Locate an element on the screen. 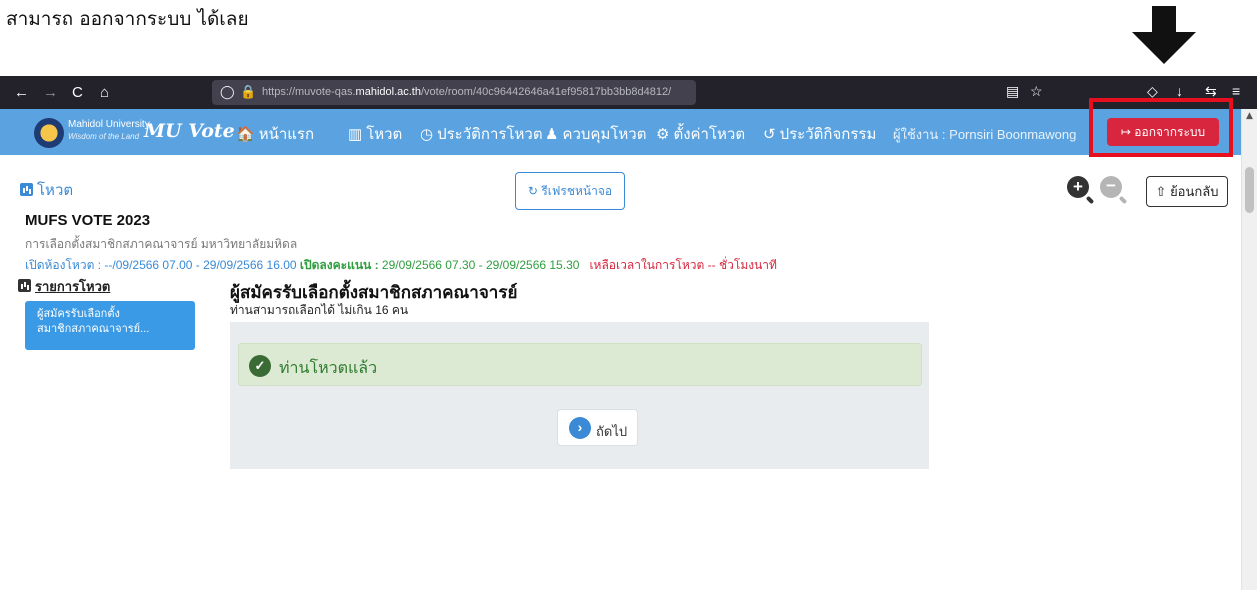 Image resolution: width=1257 pixels, height=590 pixels. voted-alert: ✓ ท่านโหวตแล้ว is located at coordinates (580, 364).